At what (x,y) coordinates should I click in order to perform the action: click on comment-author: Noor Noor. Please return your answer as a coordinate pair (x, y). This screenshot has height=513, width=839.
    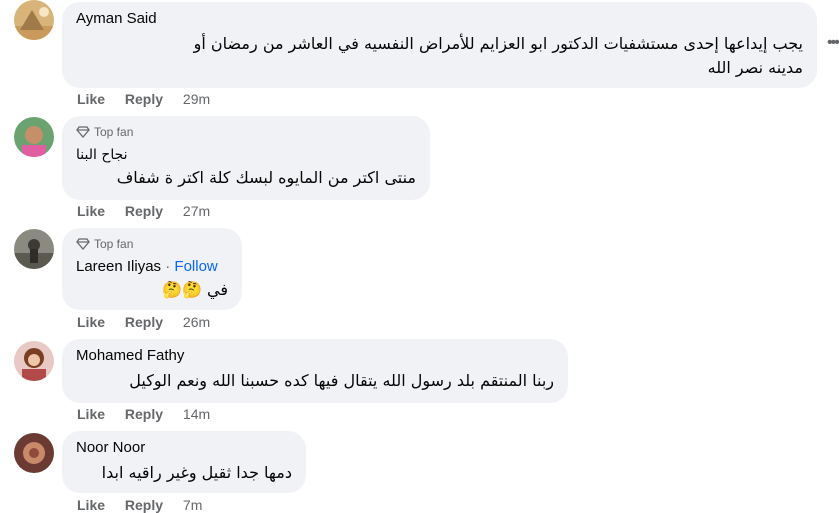
    Looking at the image, I should click on (184, 448).